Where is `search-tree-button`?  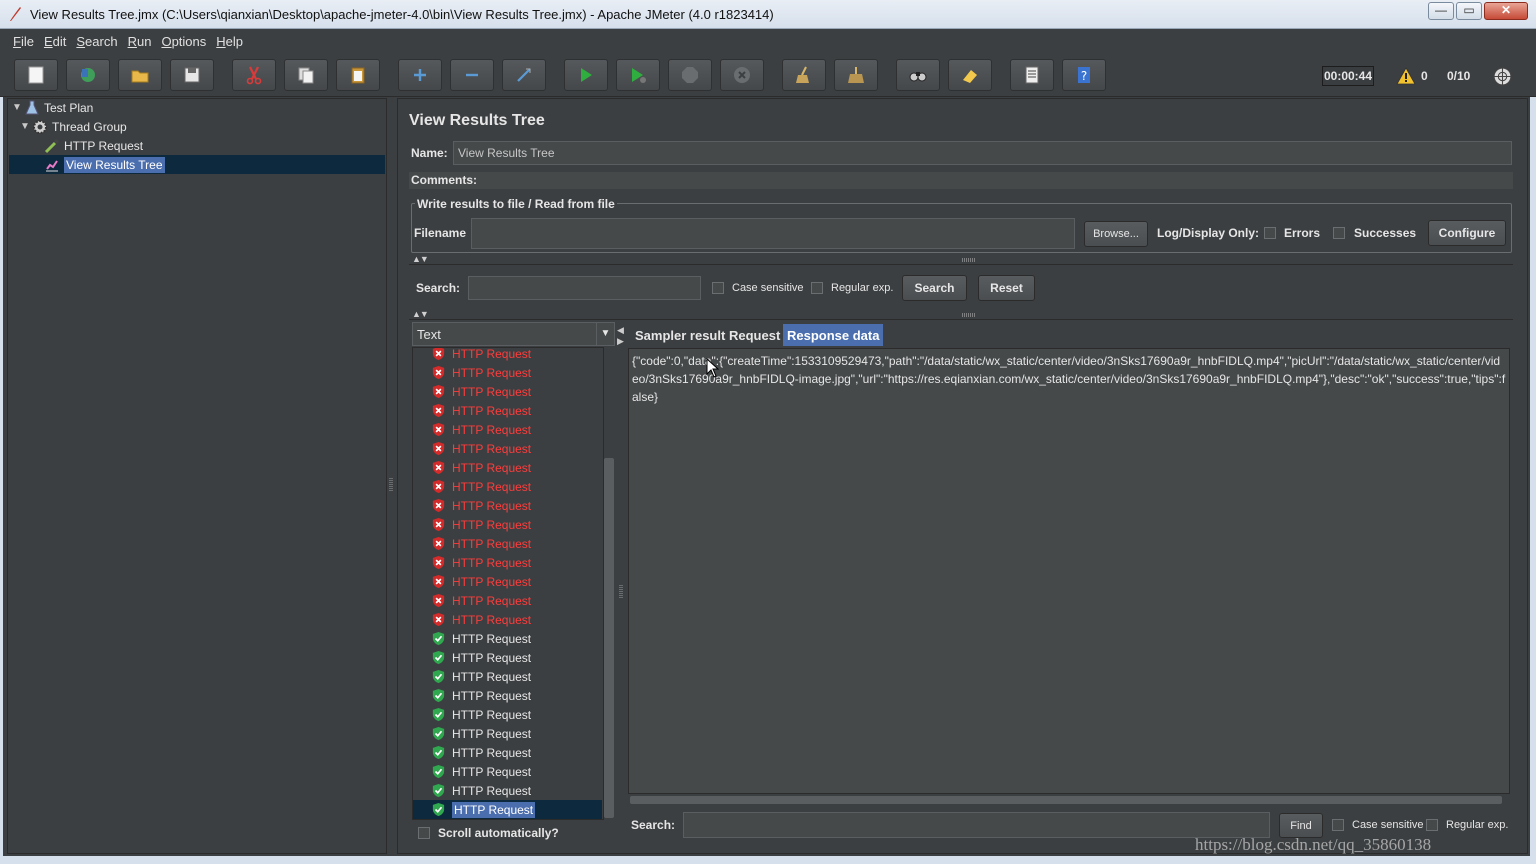
search-tree-button is located at coordinates (918, 75).